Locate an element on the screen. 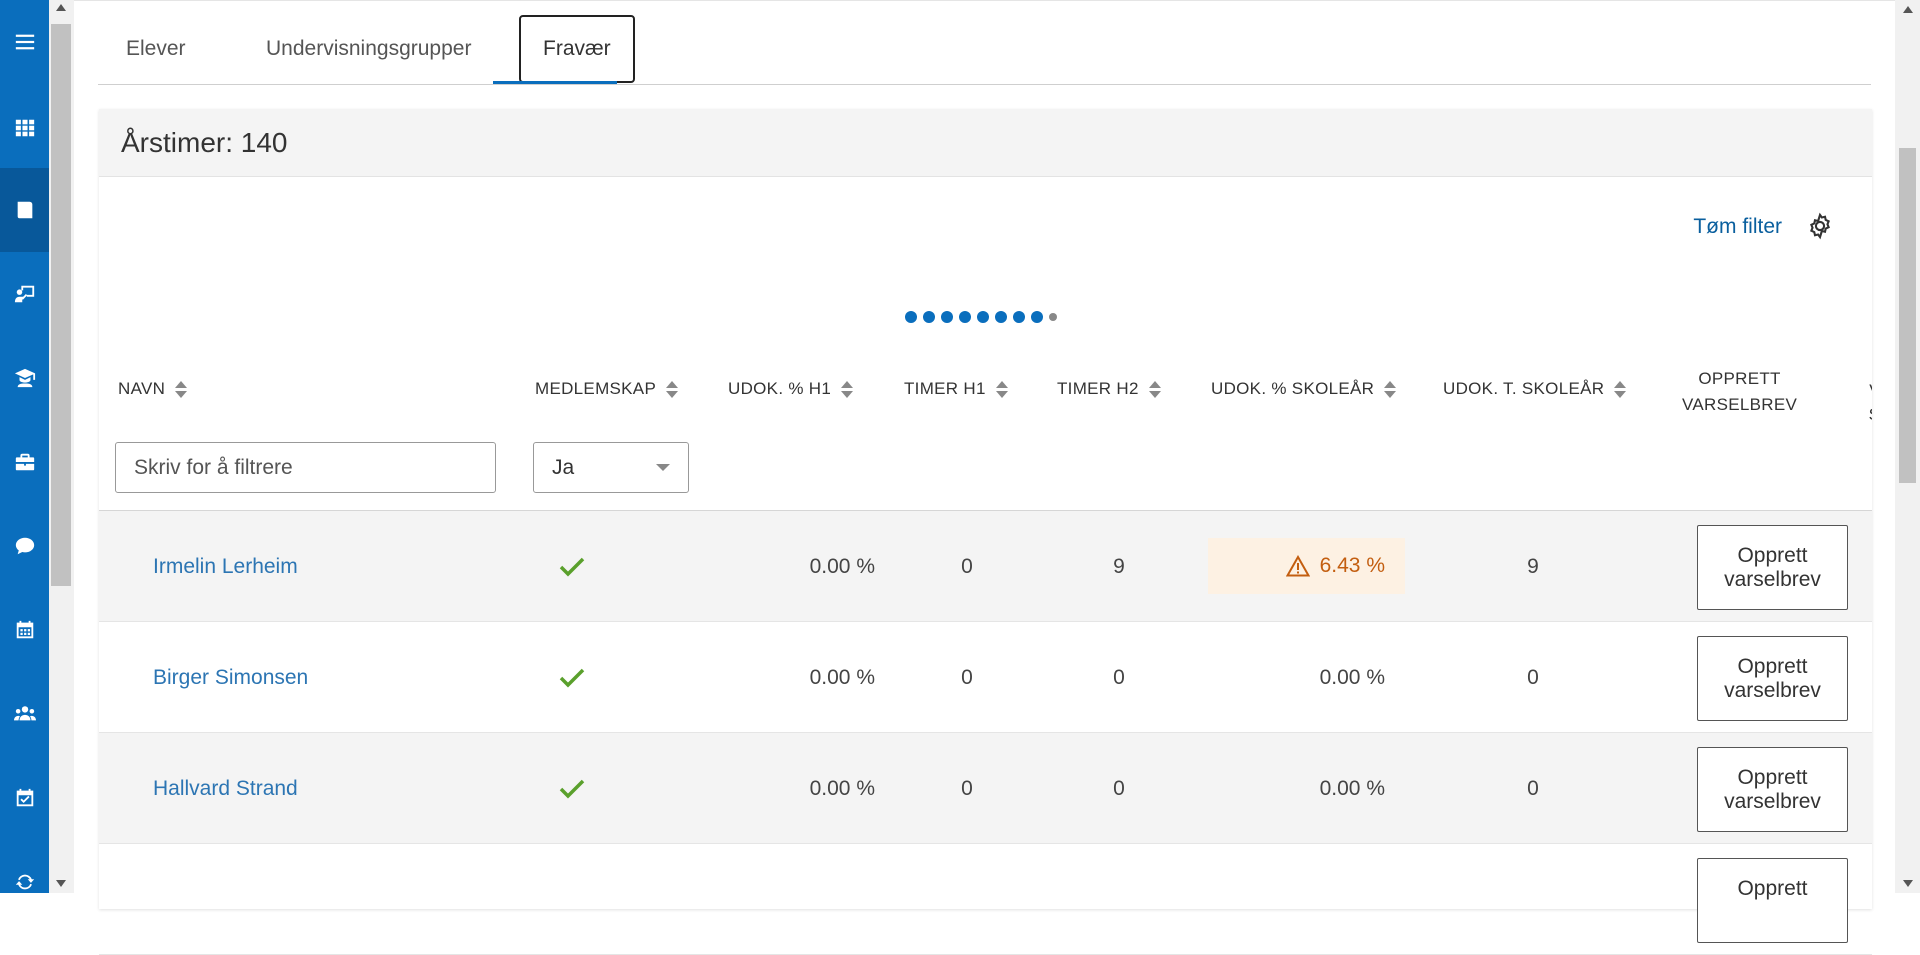 This screenshot has height=955, width=1920. chat-icon is located at coordinates (24, 546).